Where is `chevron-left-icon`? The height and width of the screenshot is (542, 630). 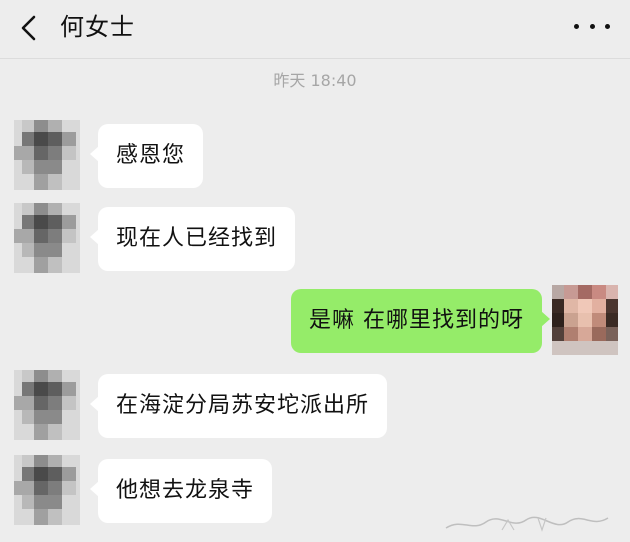 chevron-left-icon is located at coordinates (28, 28).